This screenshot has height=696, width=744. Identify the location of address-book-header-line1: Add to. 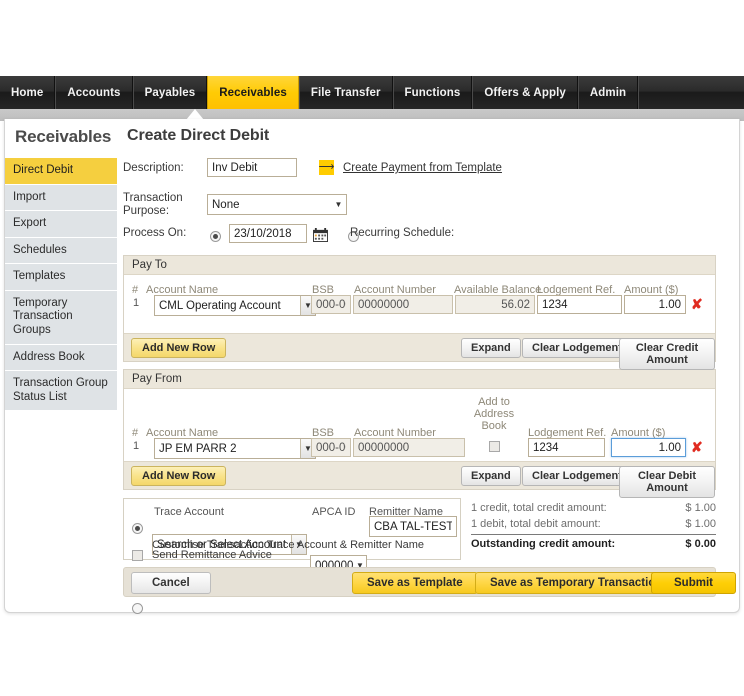
(494, 402).